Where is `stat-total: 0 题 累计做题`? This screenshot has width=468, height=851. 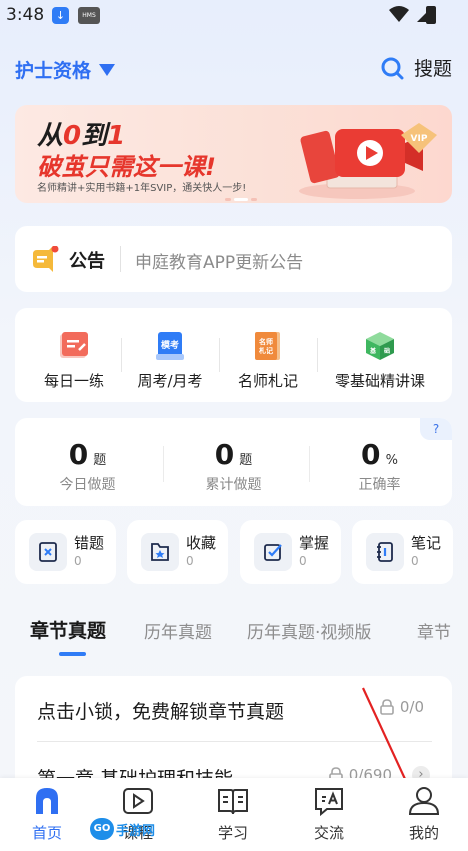
stat-total: 0 题 累计做题 is located at coordinates (233, 462).